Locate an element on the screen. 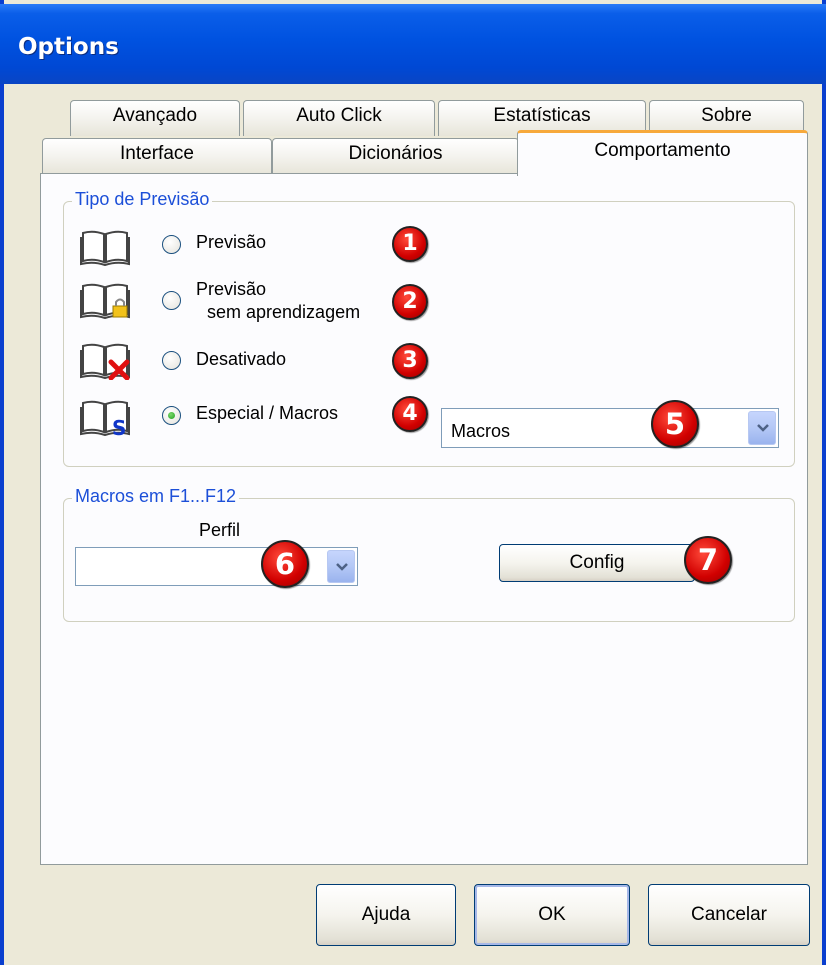 The width and height of the screenshot is (826, 965). tab-label: Estatísticas is located at coordinates (542, 115).